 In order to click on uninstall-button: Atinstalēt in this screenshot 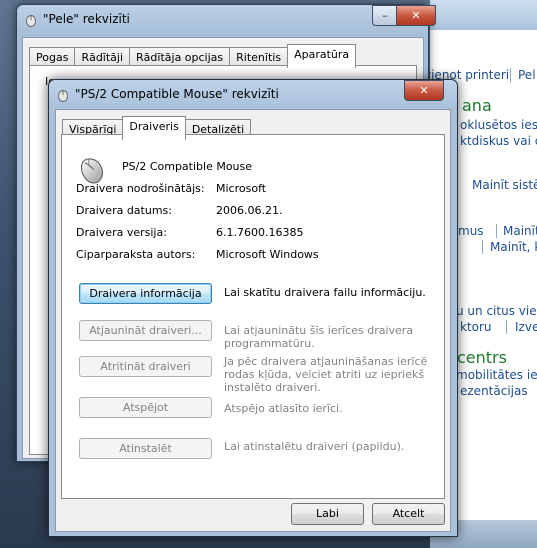, I will do `click(145, 448)`.